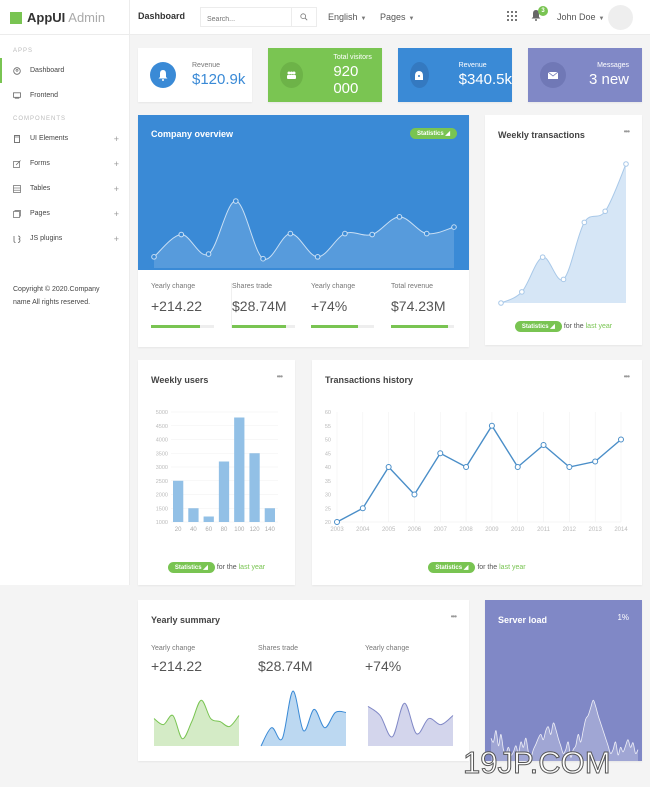 The height and width of the screenshot is (787, 650). I want to click on y-tick-label: 25, so click(328, 509).